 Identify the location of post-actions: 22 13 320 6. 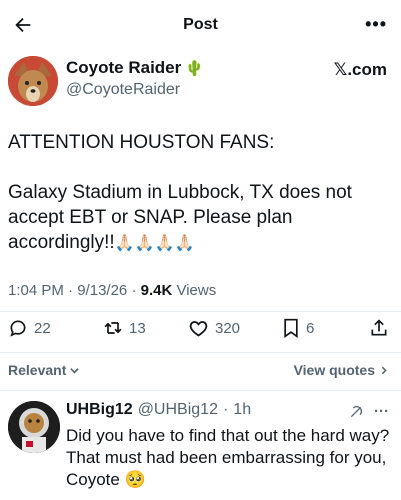
(200, 330).